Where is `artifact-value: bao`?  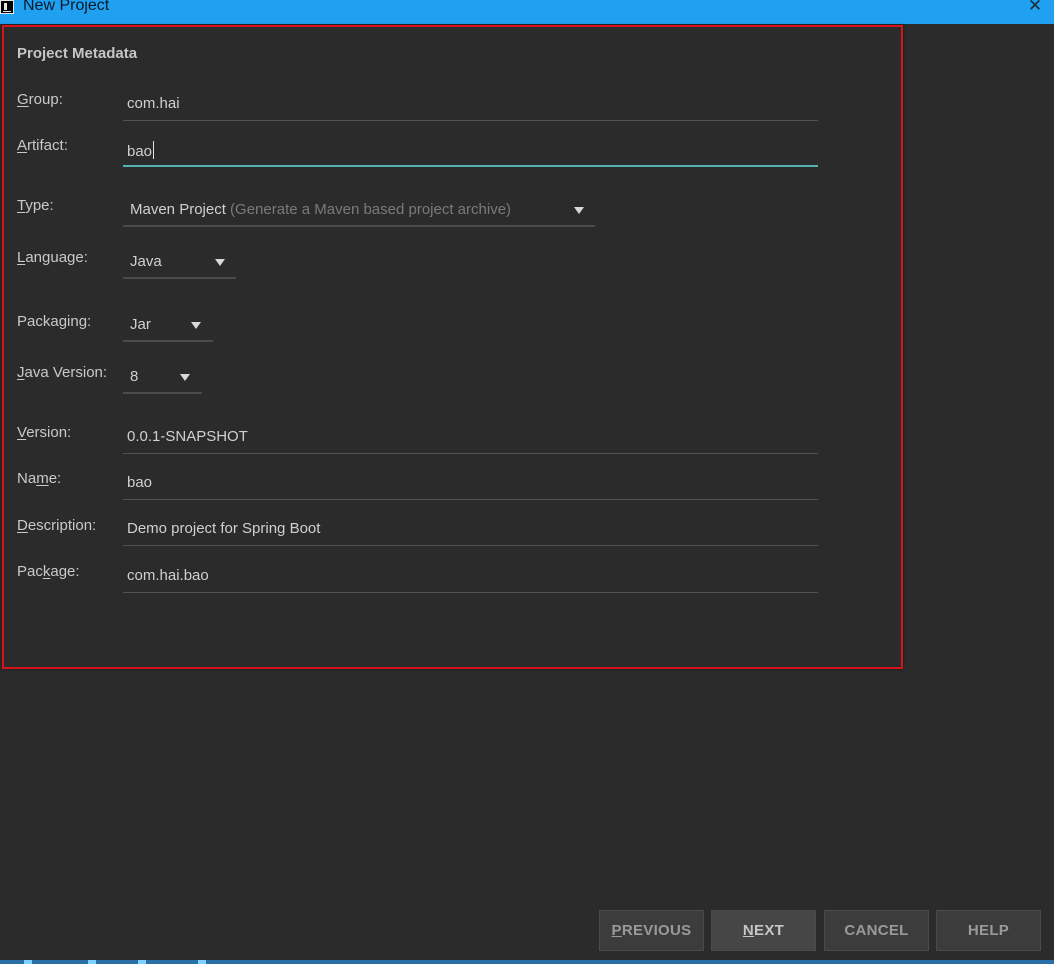
artifact-value: bao is located at coordinates (140, 151).